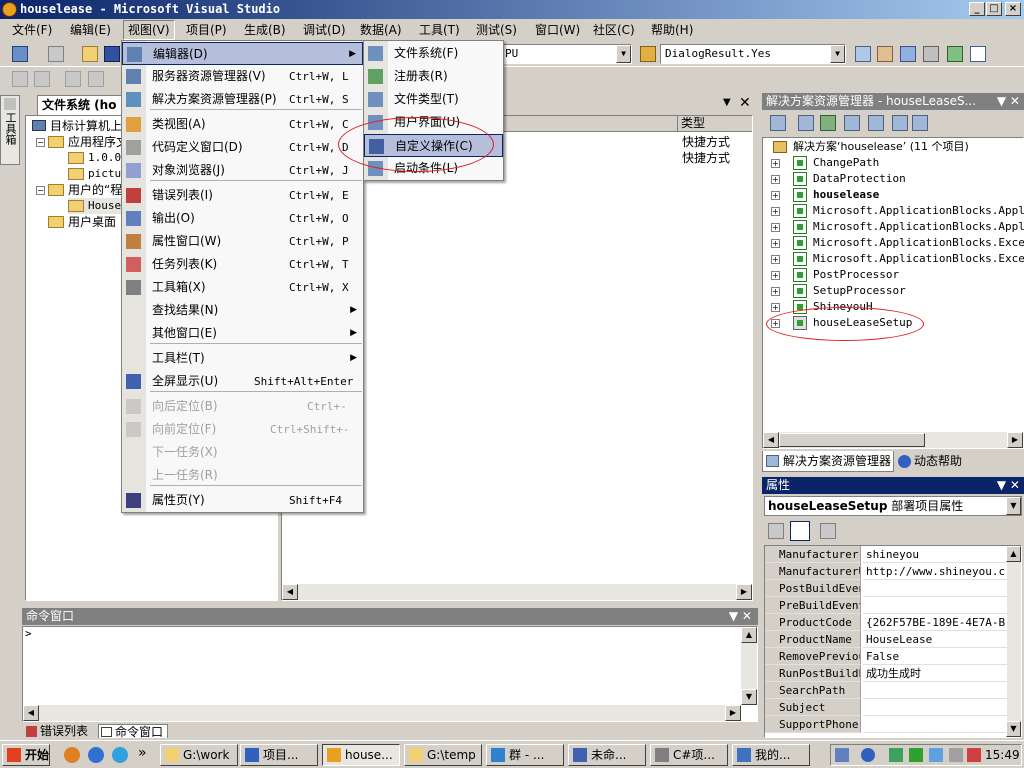  I want to click on view-menu-item: 任务列表(K) Ctrl+W, T, so click(242, 264).